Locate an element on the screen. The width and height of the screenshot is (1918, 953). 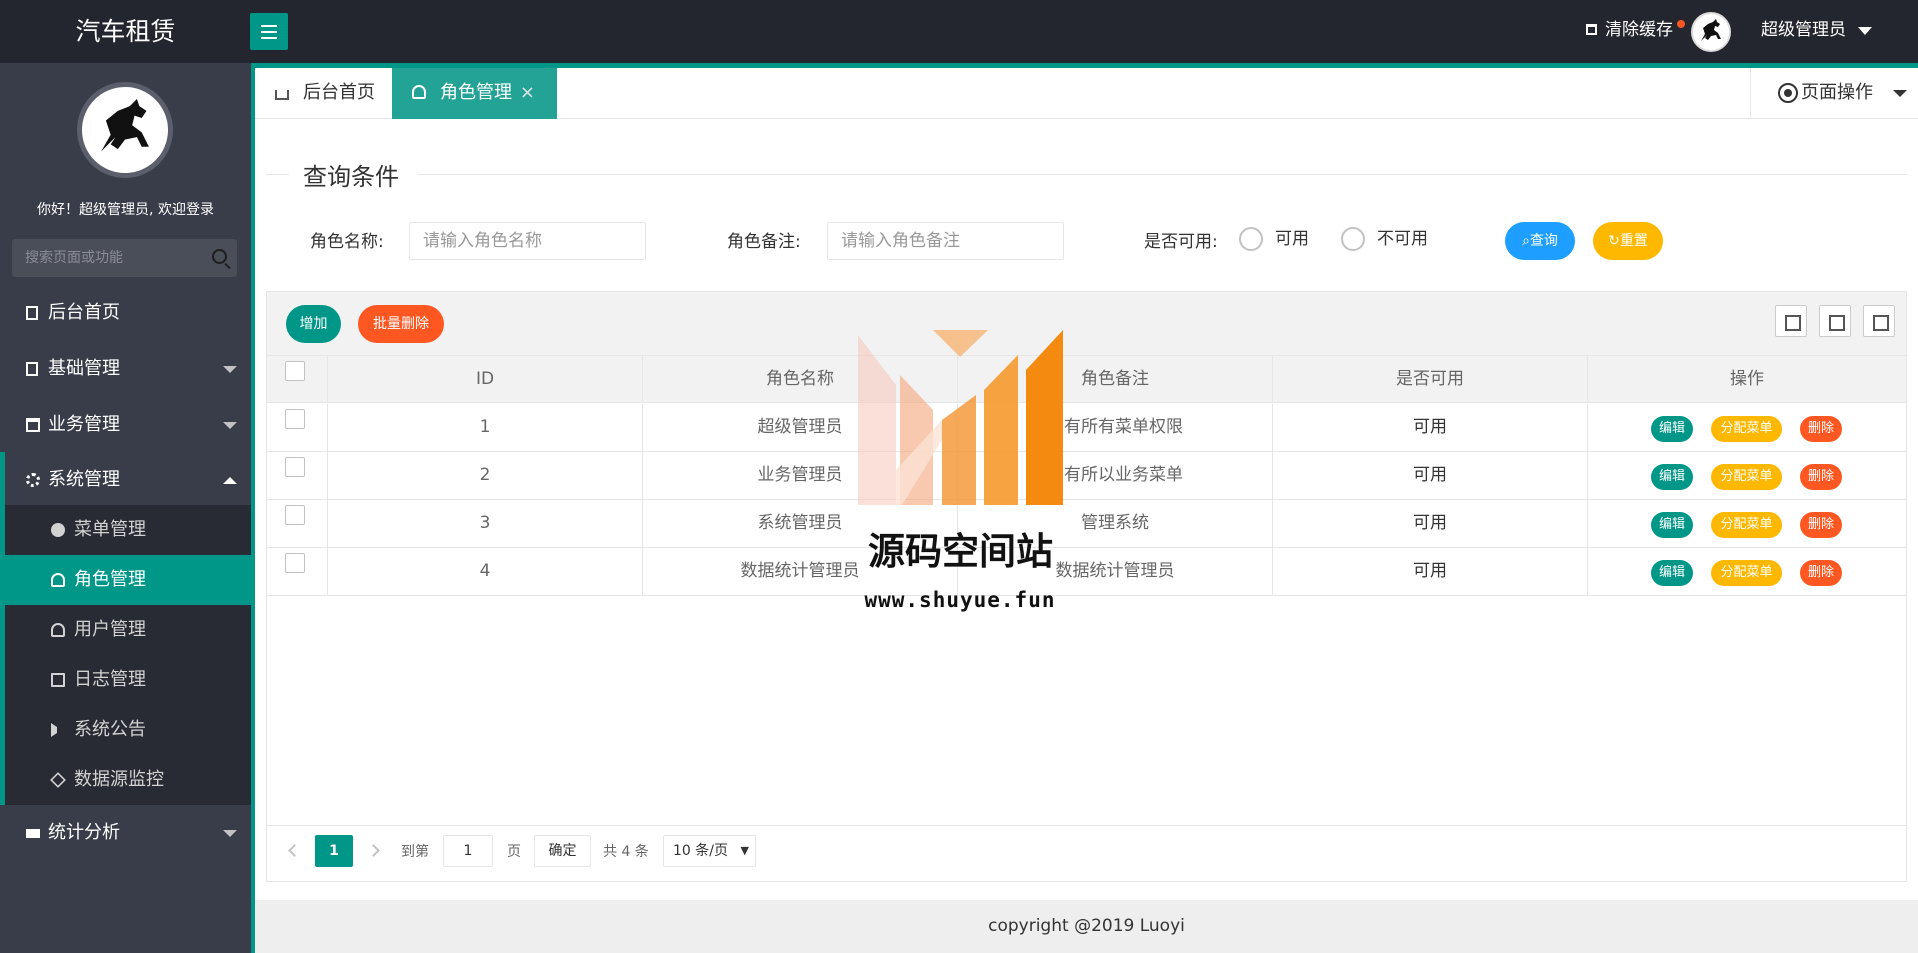
cell-id: 2 is located at coordinates (485, 475).